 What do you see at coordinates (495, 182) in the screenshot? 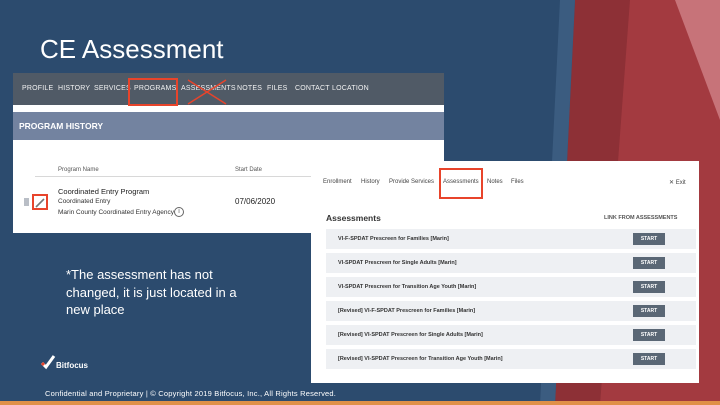
I see `tab-notes: Notes` at bounding box center [495, 182].